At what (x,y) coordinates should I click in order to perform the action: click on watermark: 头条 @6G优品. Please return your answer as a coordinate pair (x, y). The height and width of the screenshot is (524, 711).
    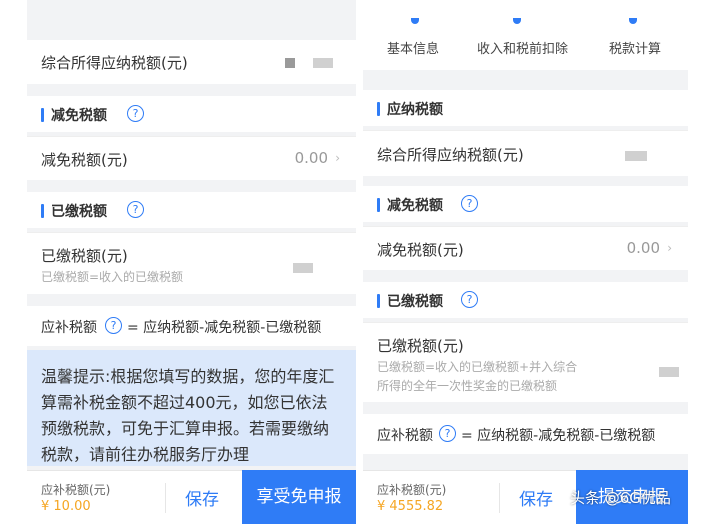
    Looking at the image, I should click on (620, 498).